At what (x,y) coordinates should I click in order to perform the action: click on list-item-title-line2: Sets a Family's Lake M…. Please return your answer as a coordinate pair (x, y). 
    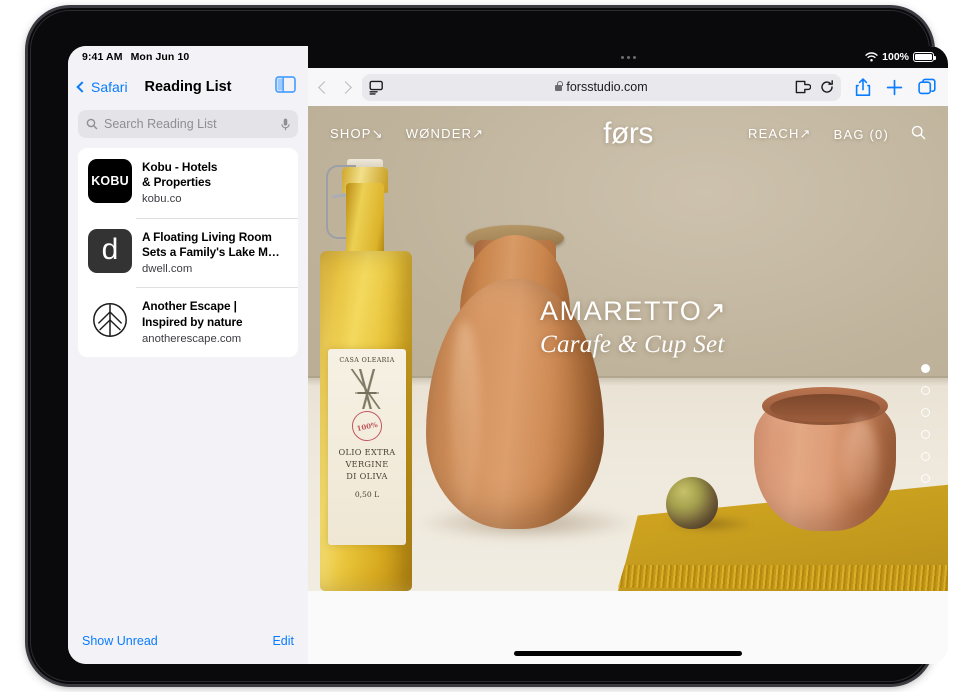
    Looking at the image, I should click on (211, 251).